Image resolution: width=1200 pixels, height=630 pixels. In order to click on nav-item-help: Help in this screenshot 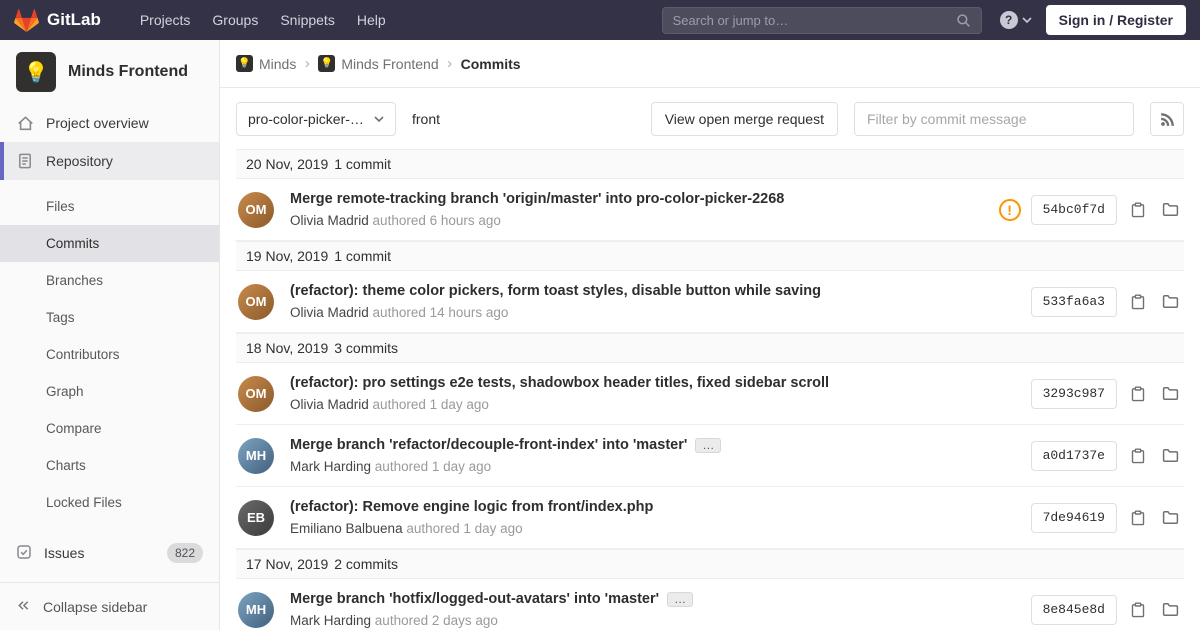, I will do `click(371, 20)`.